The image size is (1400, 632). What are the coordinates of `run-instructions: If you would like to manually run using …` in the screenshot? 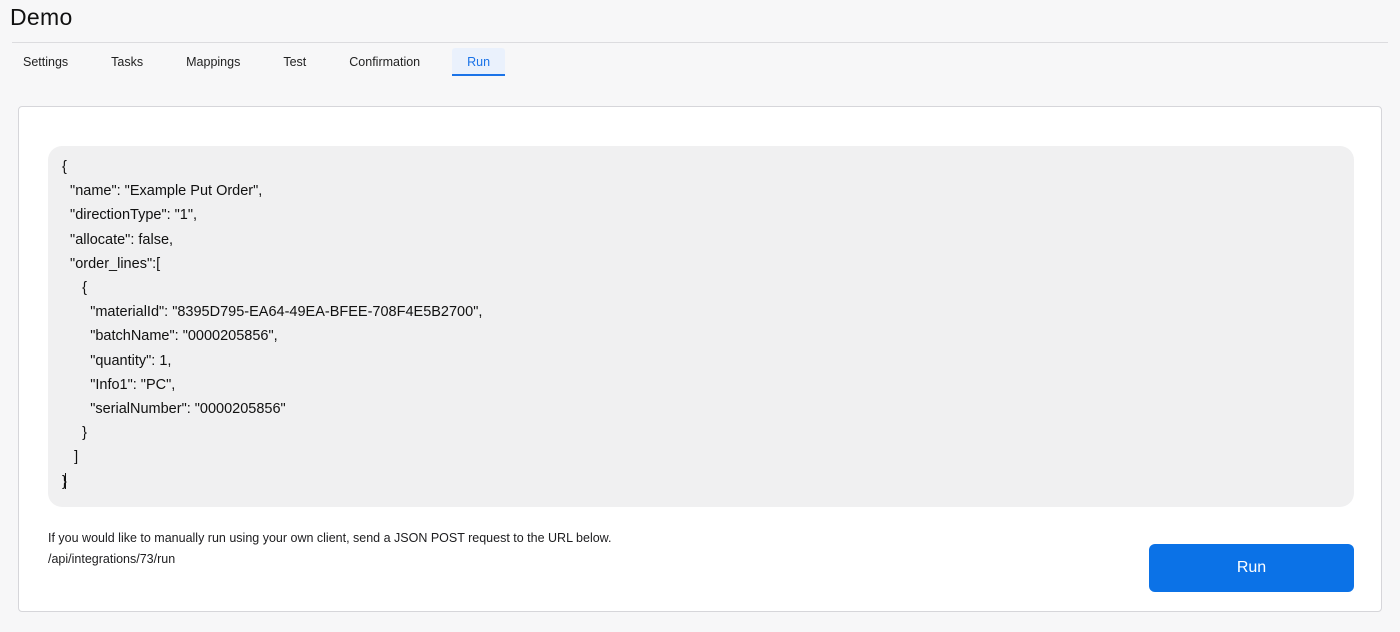 It's located at (329, 549).